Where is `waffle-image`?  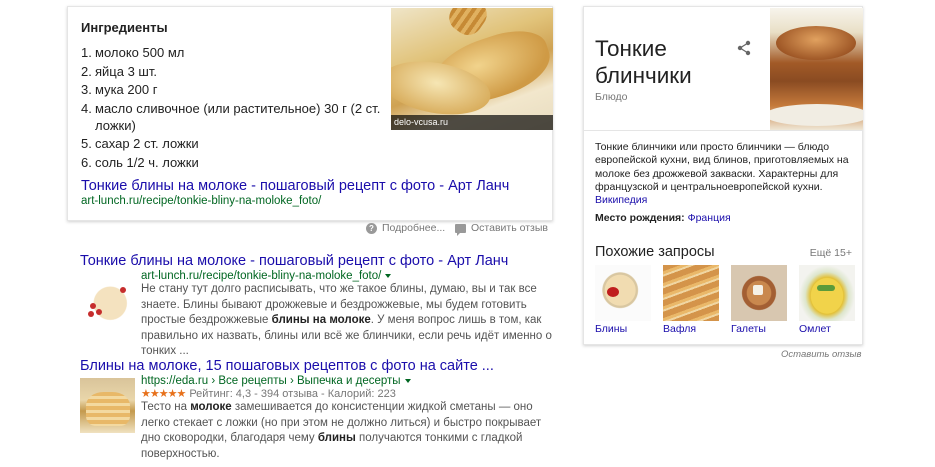 waffle-image is located at coordinates (691, 293).